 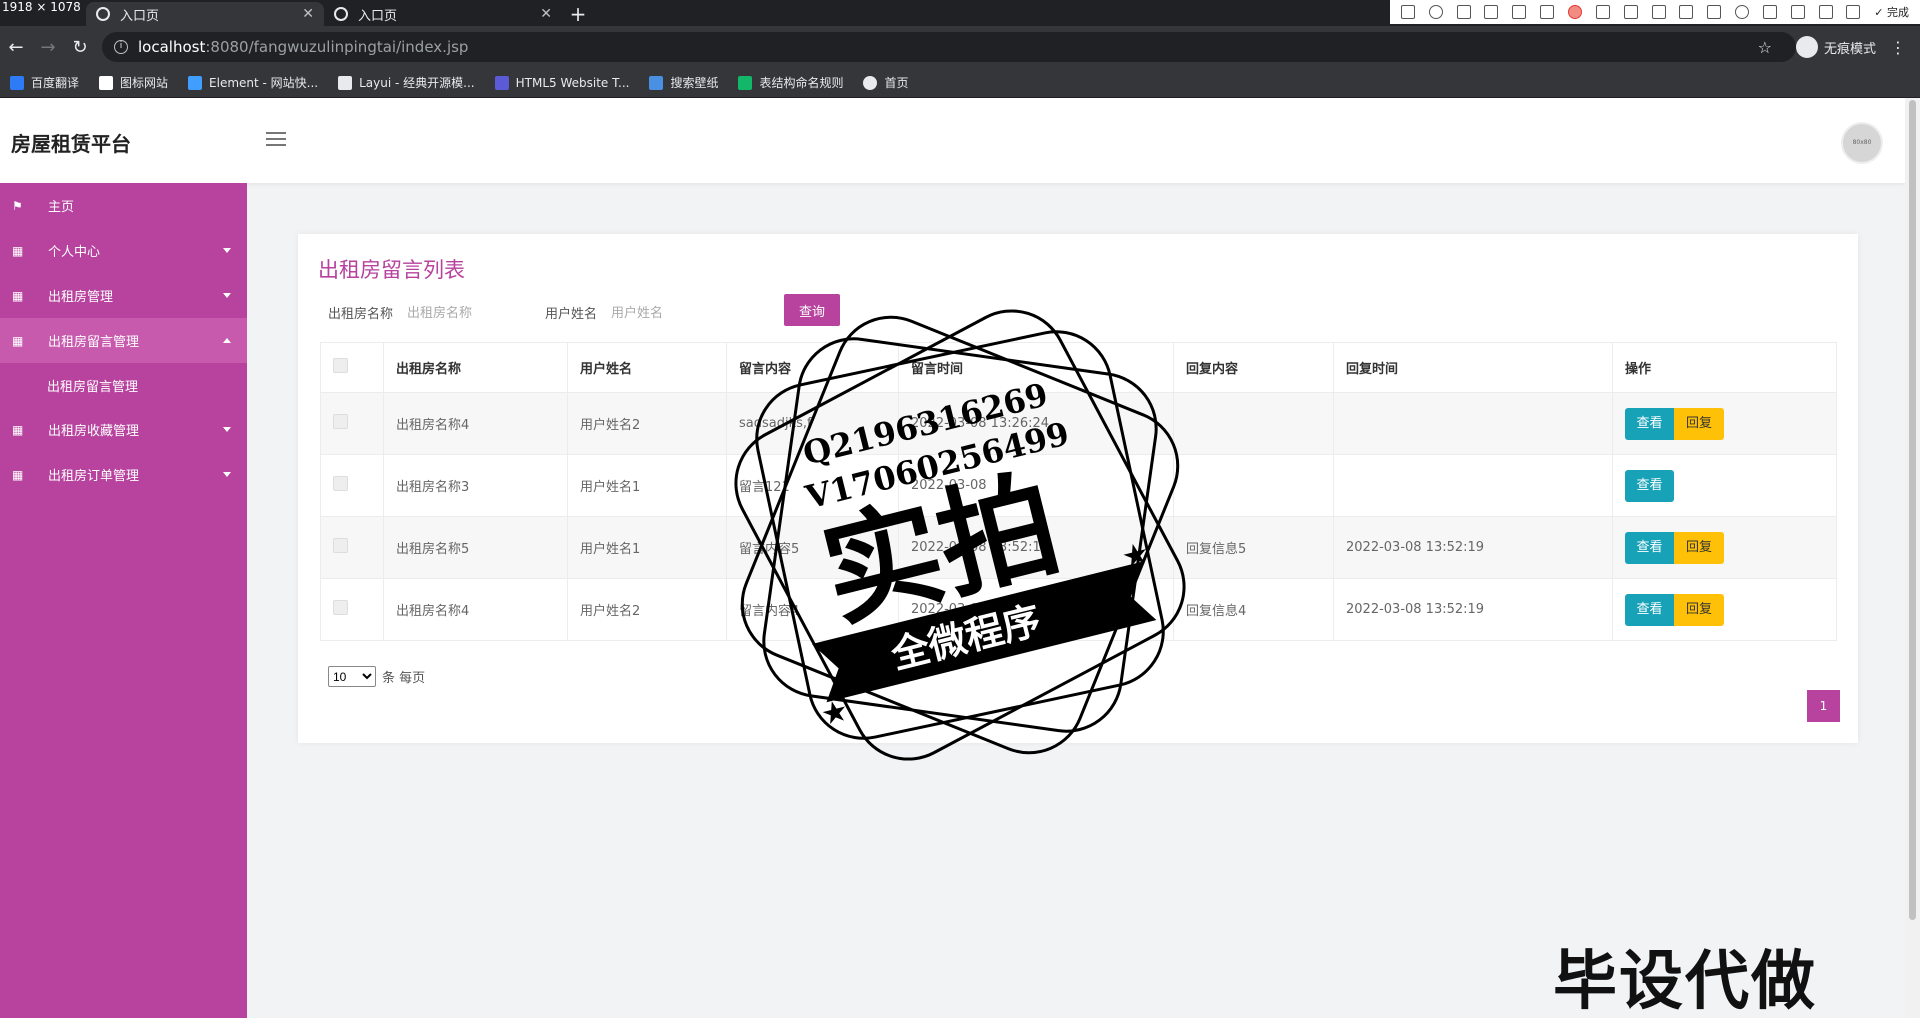 I want to click on translate-icon, so click(x=1686, y=12).